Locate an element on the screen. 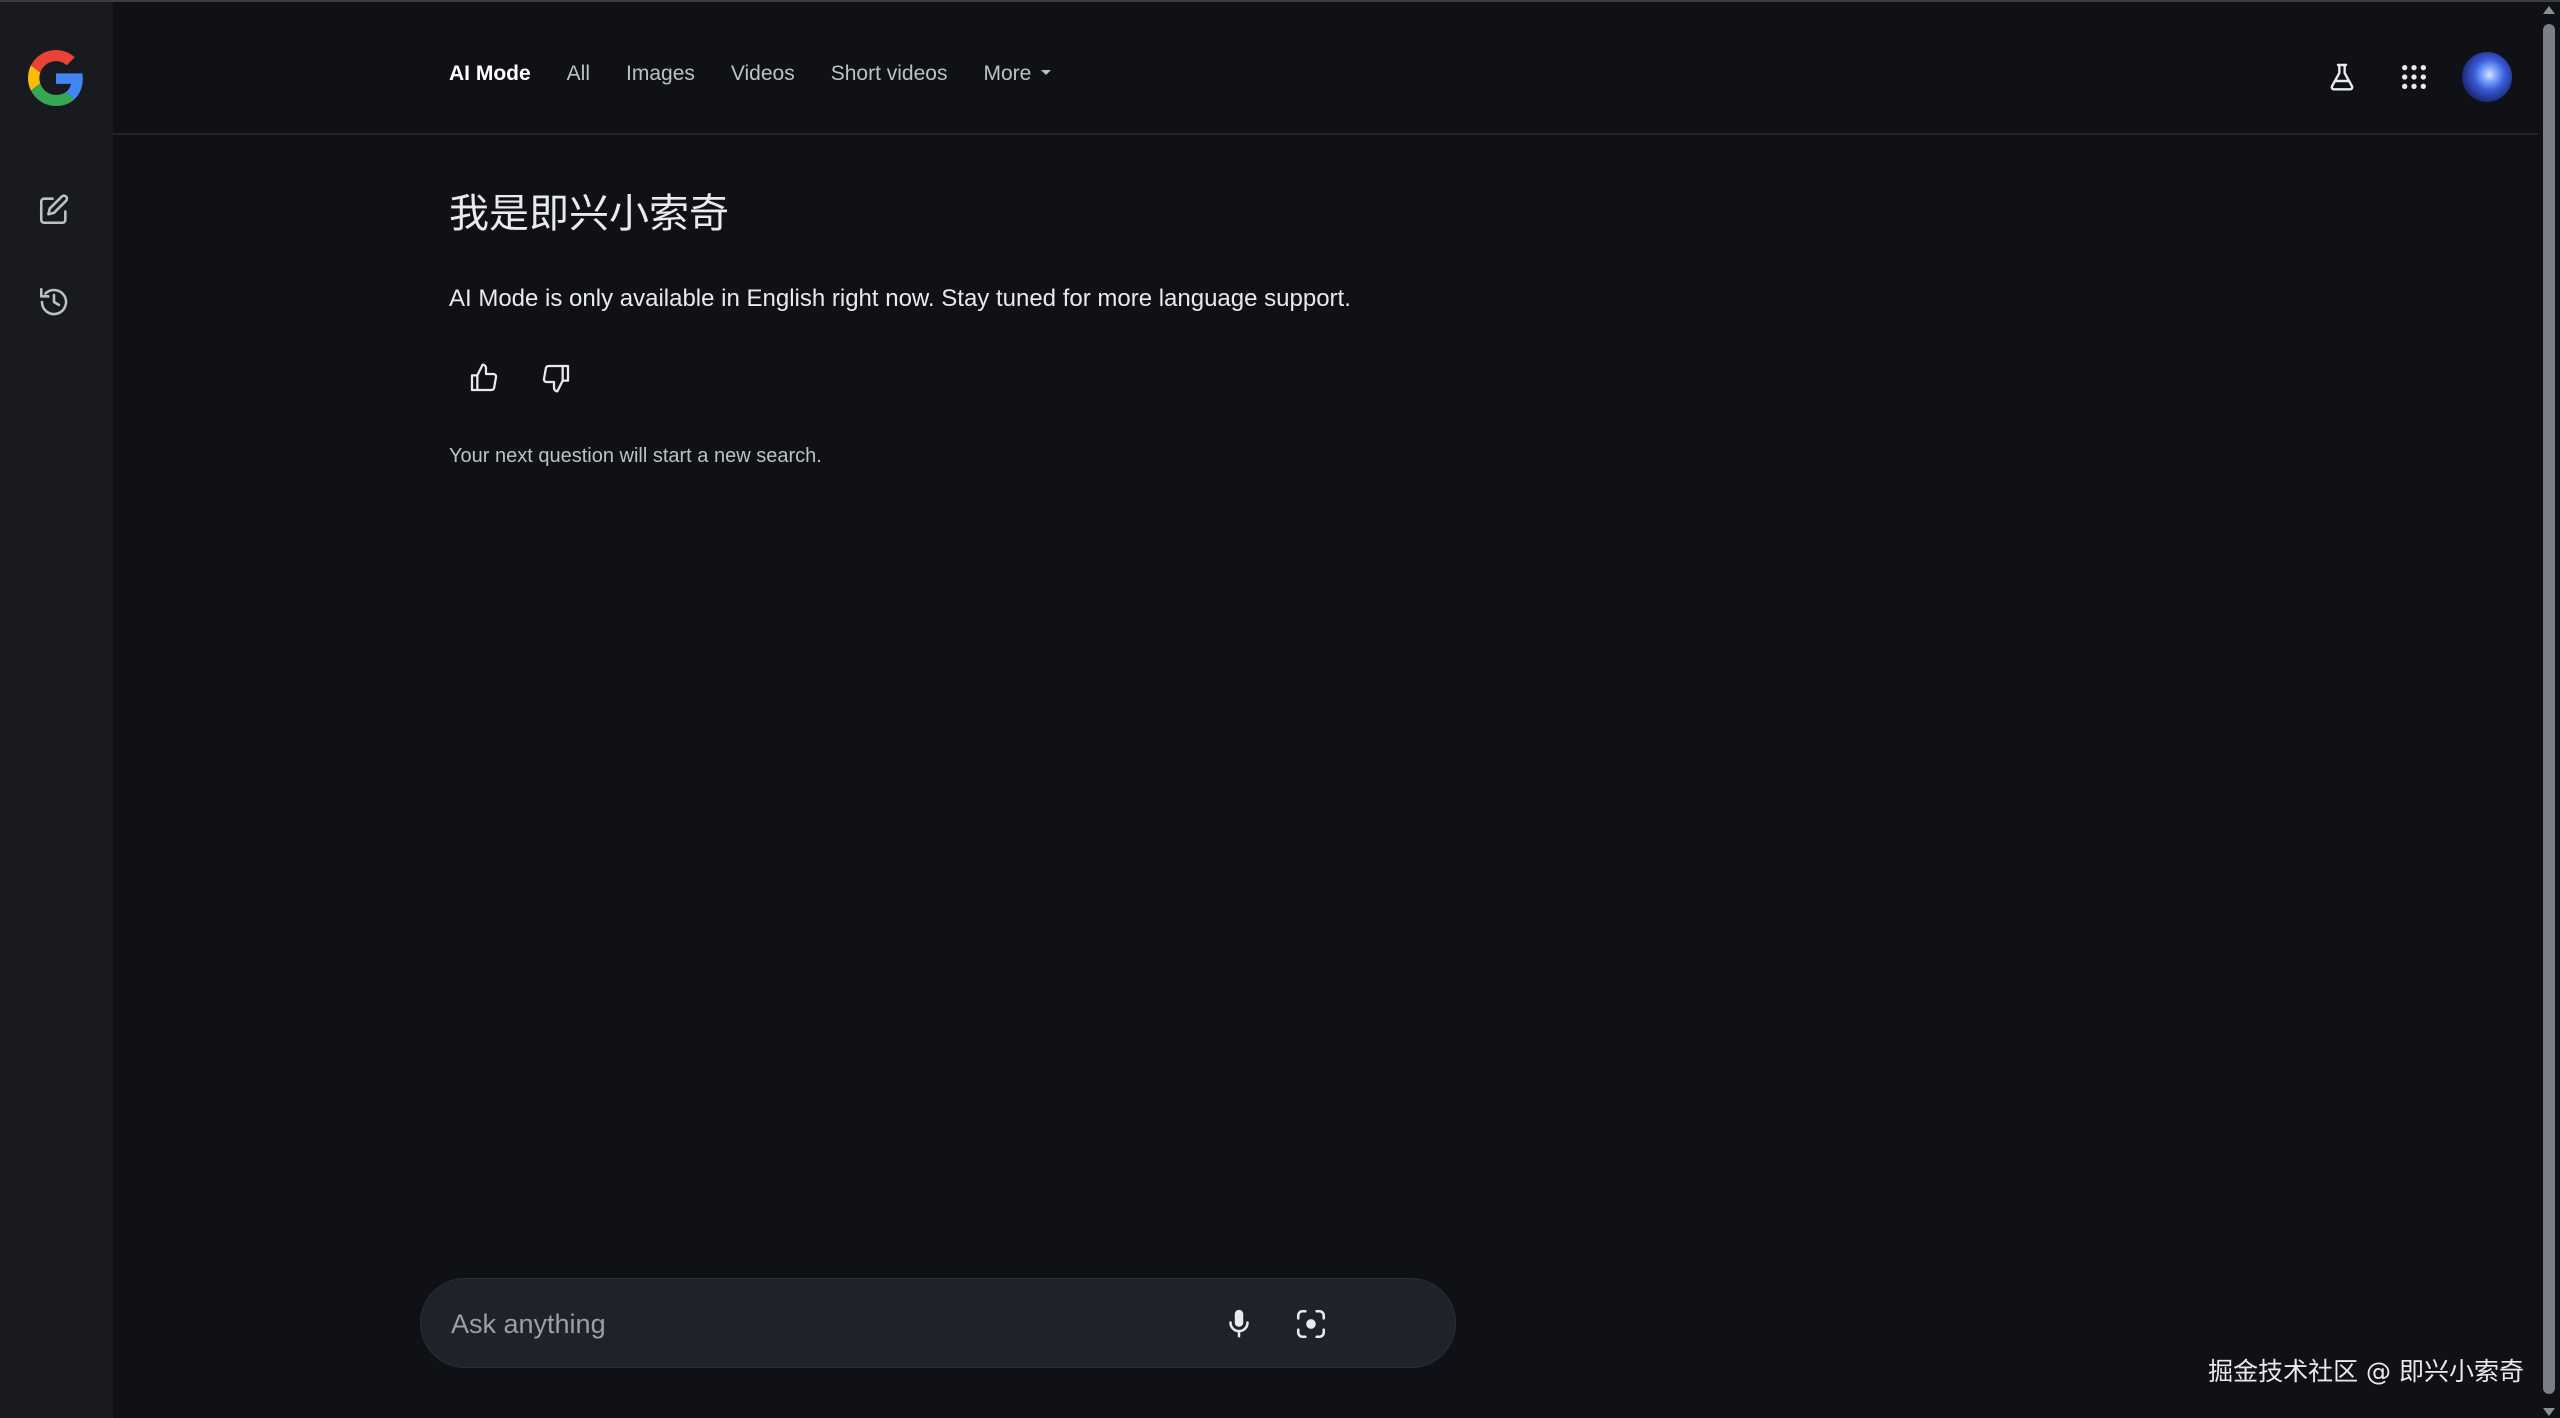  thumbs-down-button is located at coordinates (556, 378).